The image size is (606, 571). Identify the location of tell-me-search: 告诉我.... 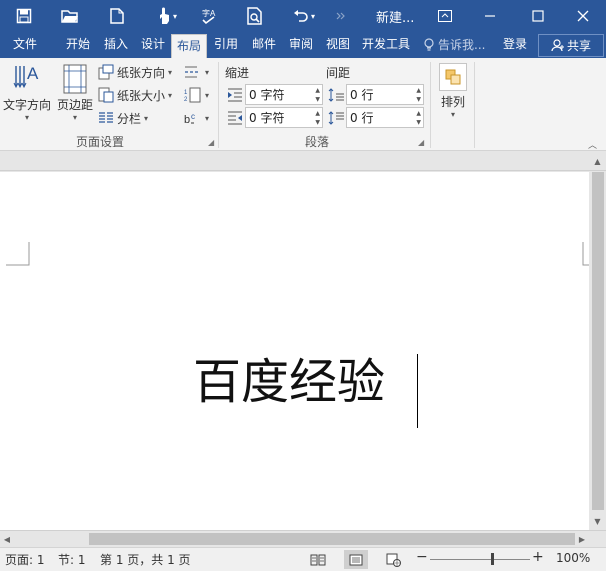
(454, 45).